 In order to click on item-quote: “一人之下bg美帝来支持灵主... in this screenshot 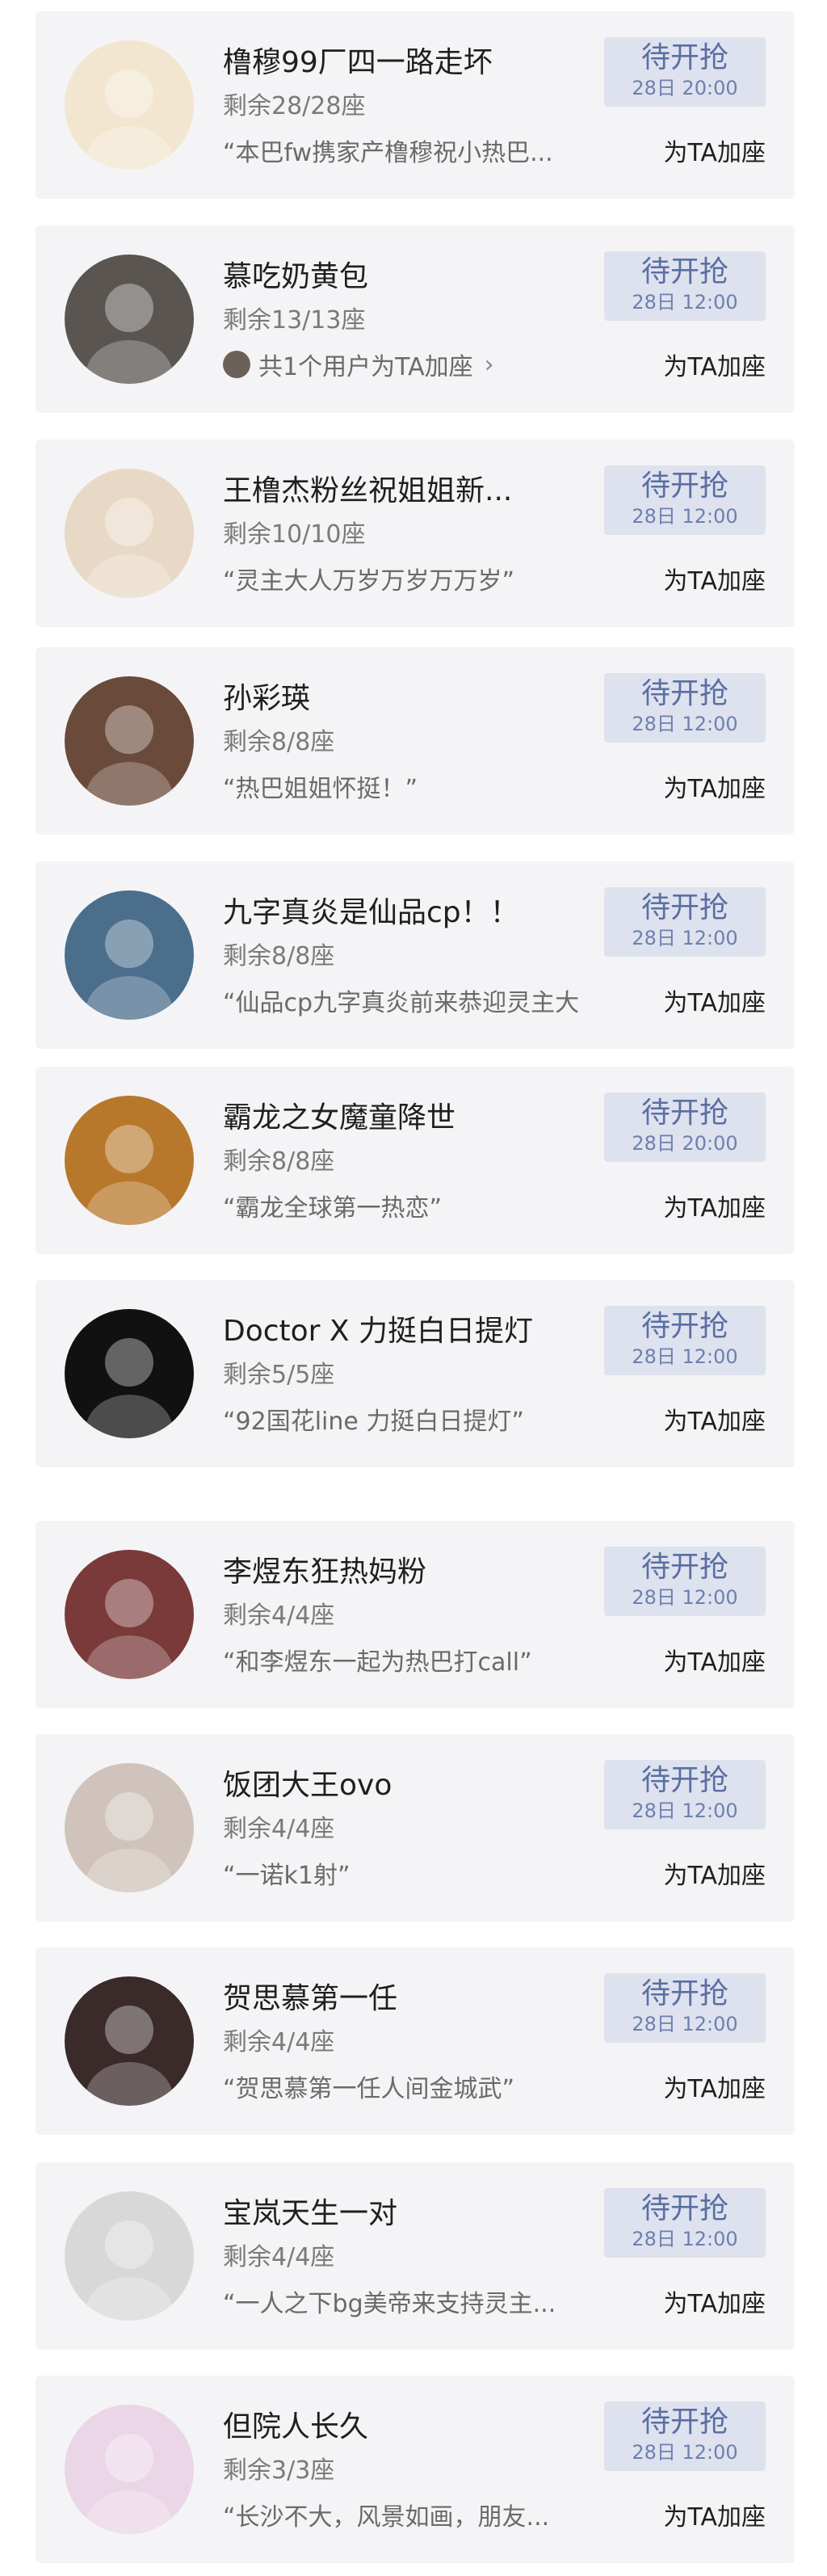, I will do `click(389, 2304)`.